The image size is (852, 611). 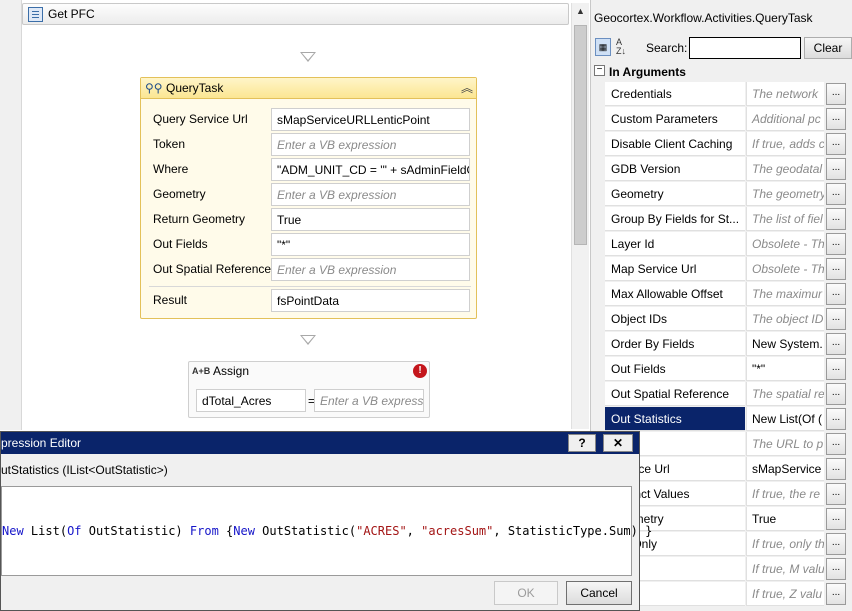 What do you see at coordinates (785, 344) in the screenshot?
I see `property-value: New System.` at bounding box center [785, 344].